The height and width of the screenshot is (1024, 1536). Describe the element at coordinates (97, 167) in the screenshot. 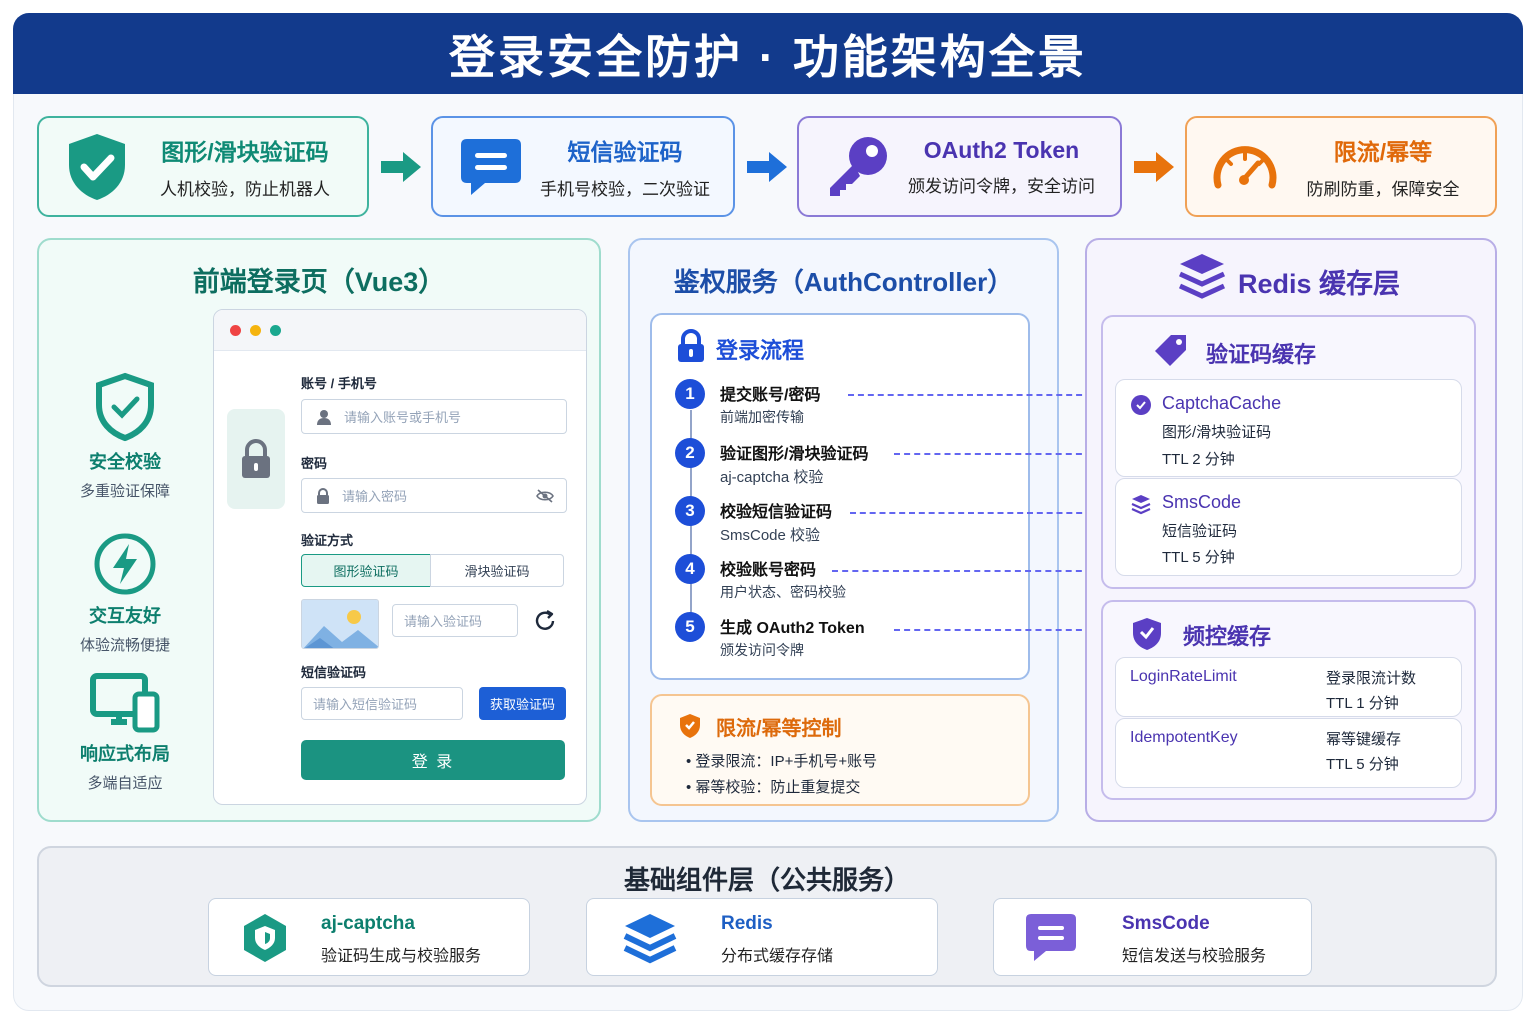

I see `shield-check-icon` at that location.